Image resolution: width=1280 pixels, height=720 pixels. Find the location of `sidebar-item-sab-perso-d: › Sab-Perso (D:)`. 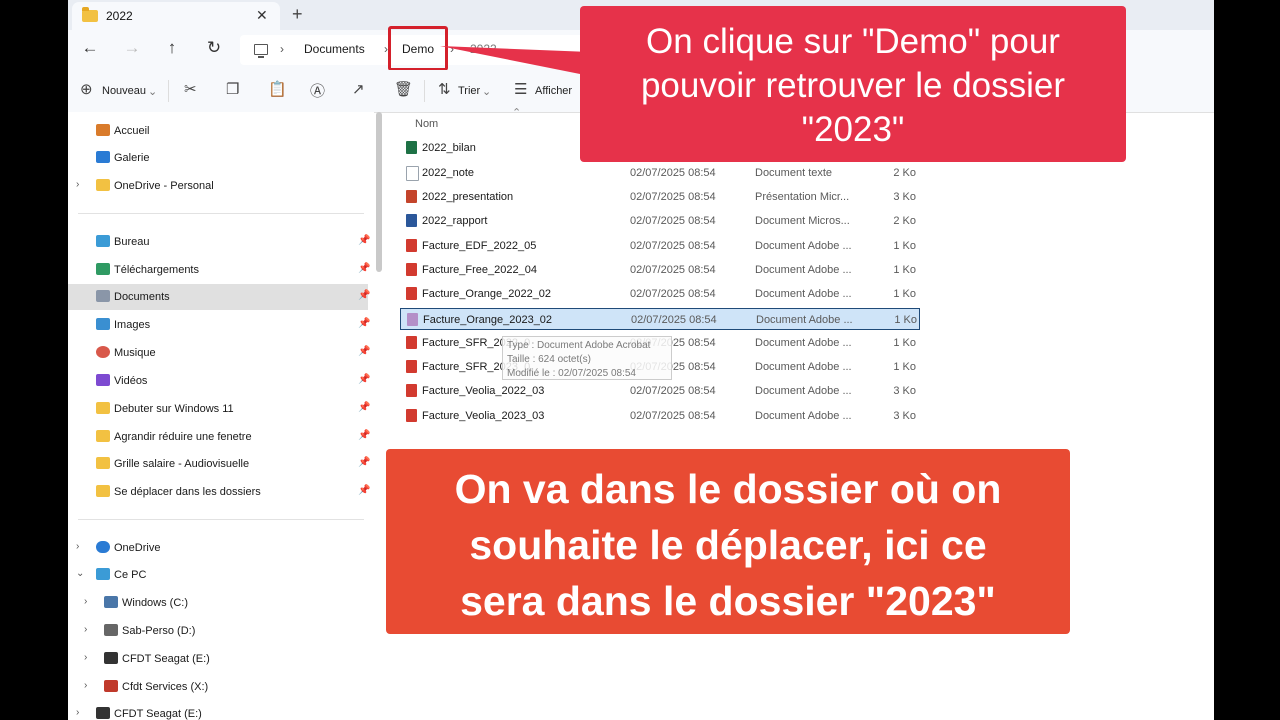

sidebar-item-sab-perso-d: › Sab-Perso (D:) is located at coordinates (226, 631).